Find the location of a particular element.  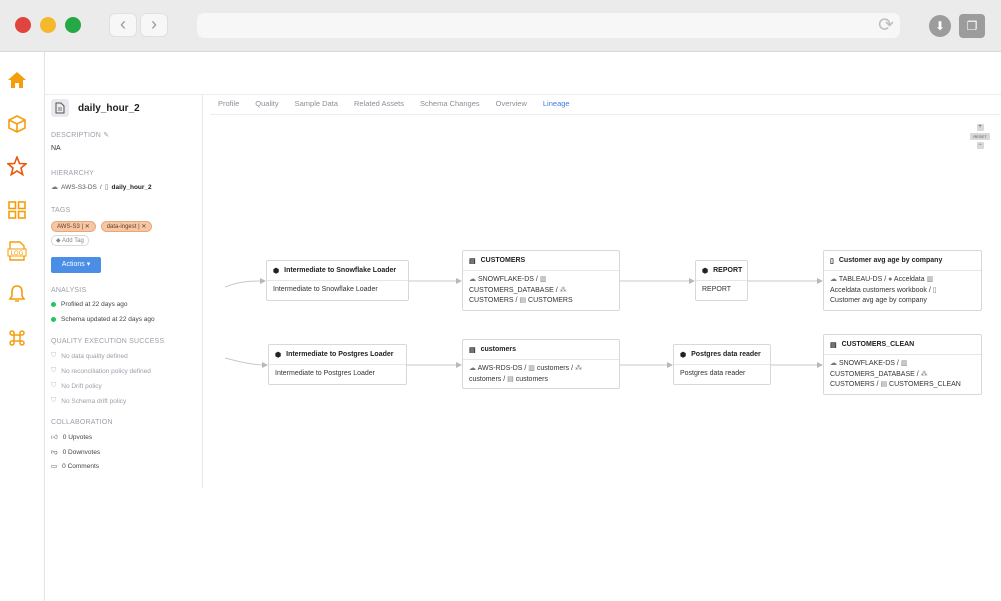

node-header: ▯ Customer avg age by company is located at coordinates (902, 261).